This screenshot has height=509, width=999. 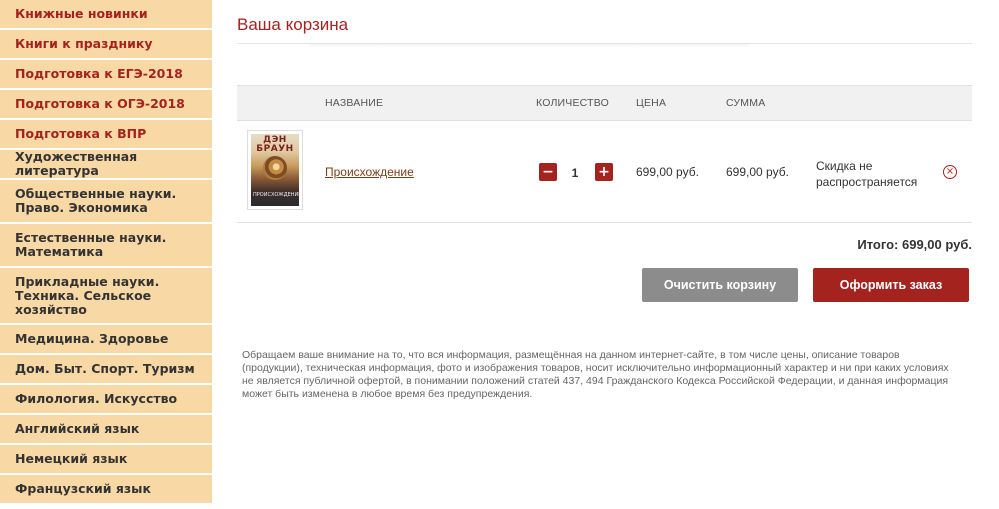 I want to click on sidebar-item-english: Английский язык, so click(x=106, y=430).